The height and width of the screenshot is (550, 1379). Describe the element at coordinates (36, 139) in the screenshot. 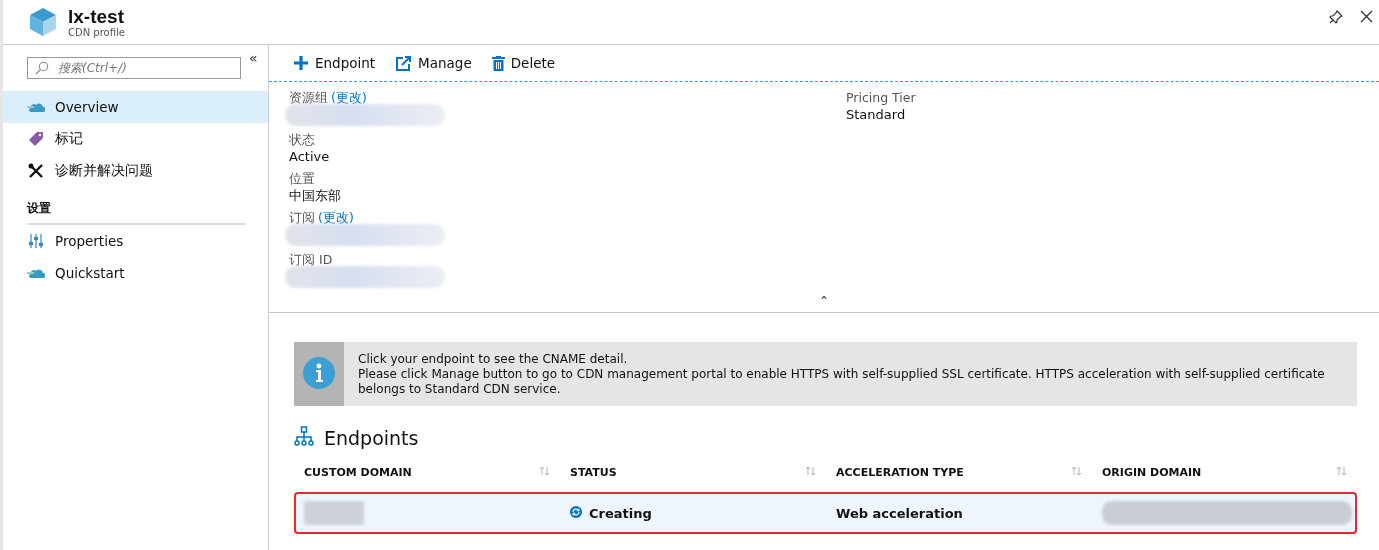

I see `tag-icon` at that location.